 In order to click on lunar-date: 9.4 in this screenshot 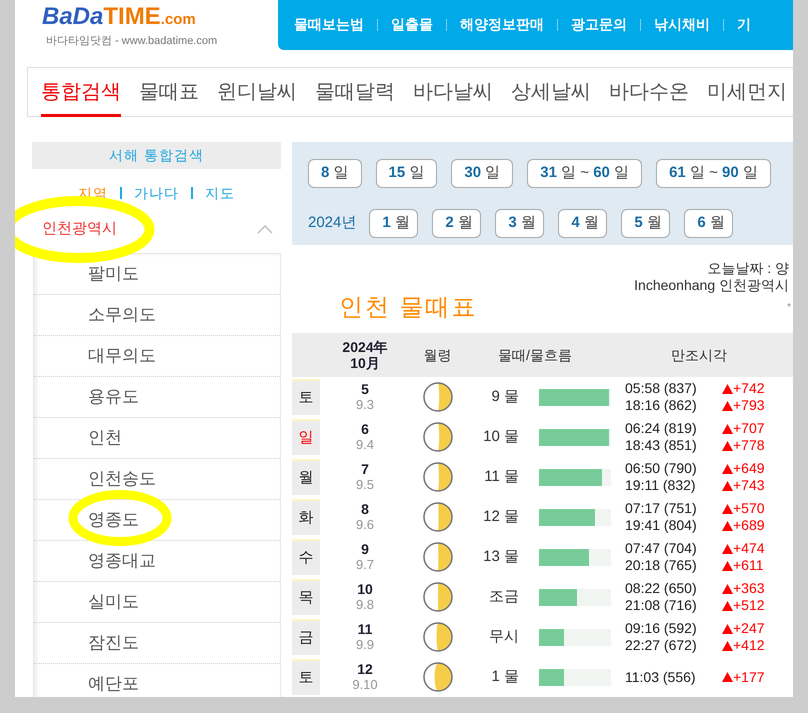, I will do `click(365, 445)`.